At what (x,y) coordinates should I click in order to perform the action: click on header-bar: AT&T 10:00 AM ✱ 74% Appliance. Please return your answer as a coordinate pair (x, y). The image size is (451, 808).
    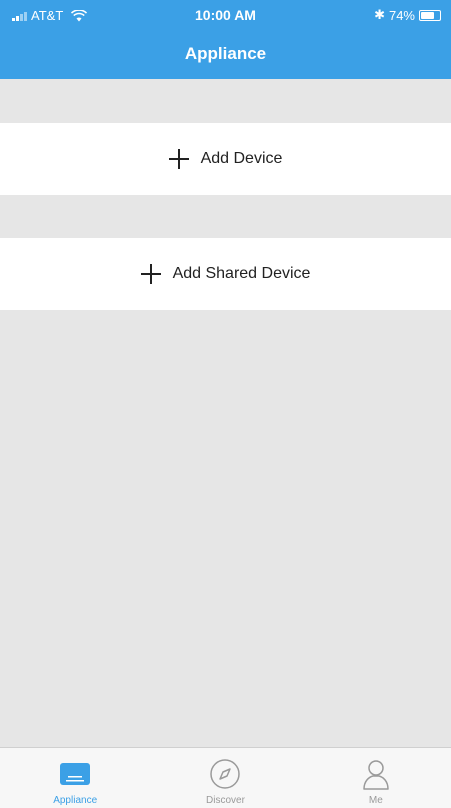
    Looking at the image, I should click on (225, 39).